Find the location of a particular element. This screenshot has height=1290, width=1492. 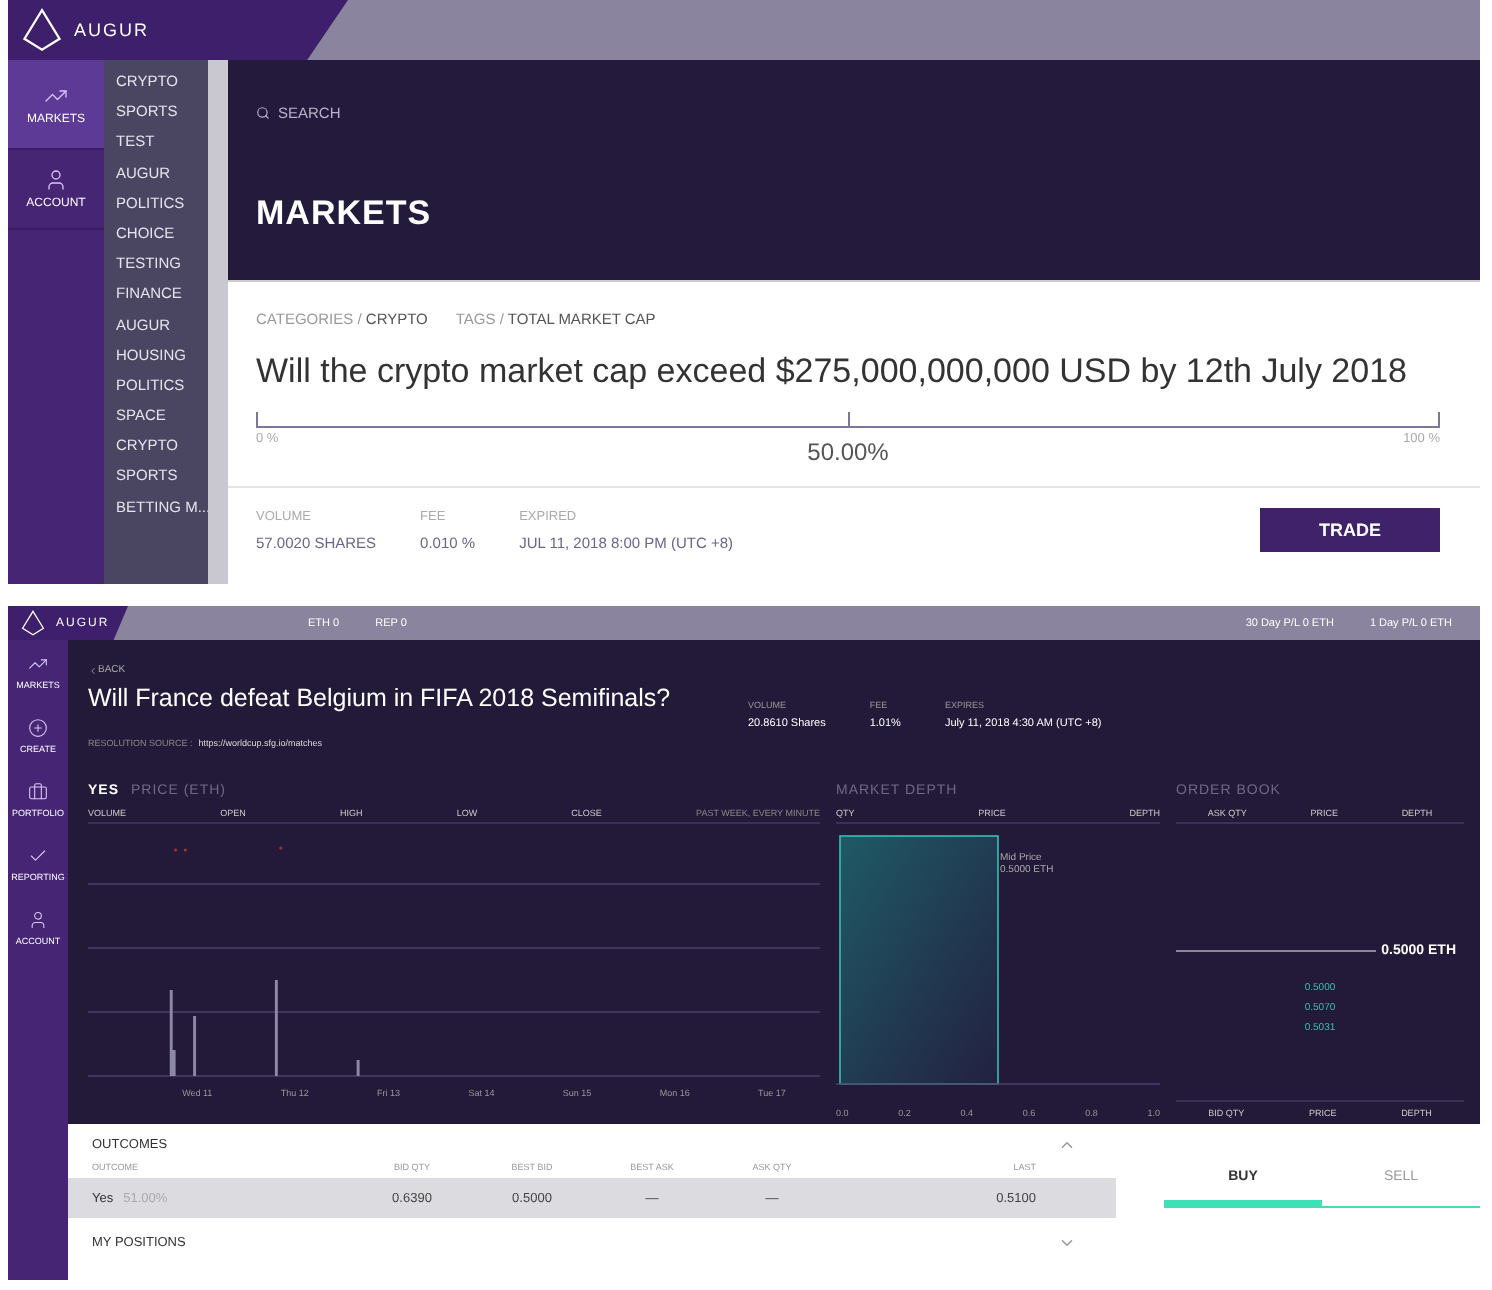

search-icon is located at coordinates (263, 113).